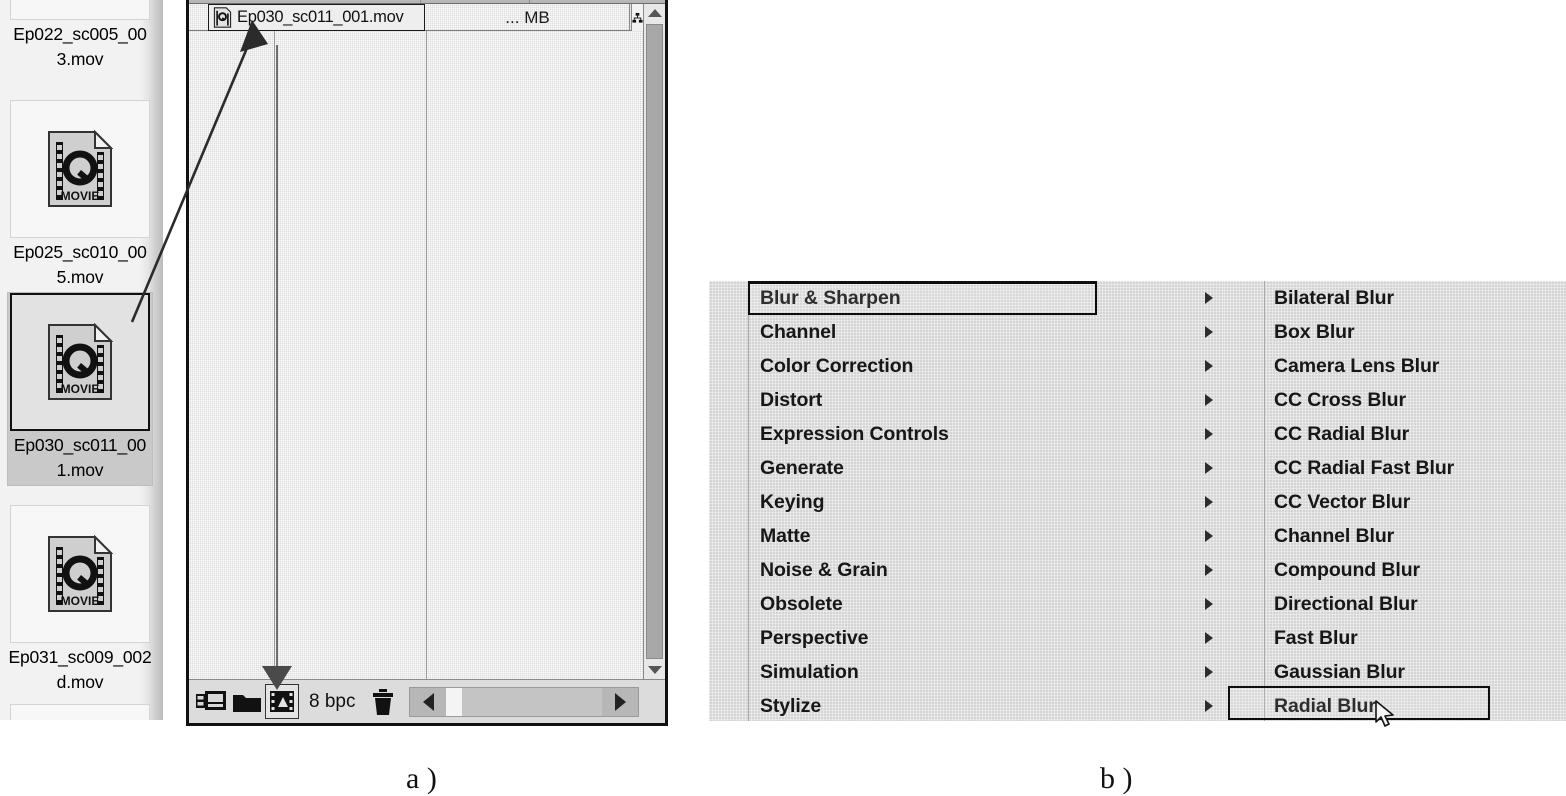 The height and width of the screenshot is (796, 1566). I want to click on project-row-name-cell: Ep030_sc011_001.mov, so click(316, 17).